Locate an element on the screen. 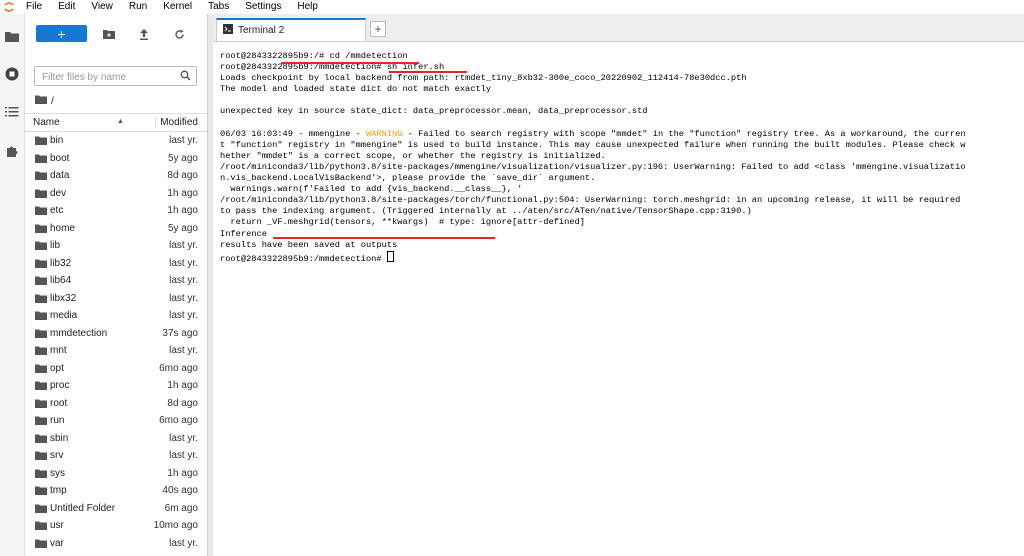 The image size is (1024, 556). menu-tabs: Tabs is located at coordinates (218, 7).